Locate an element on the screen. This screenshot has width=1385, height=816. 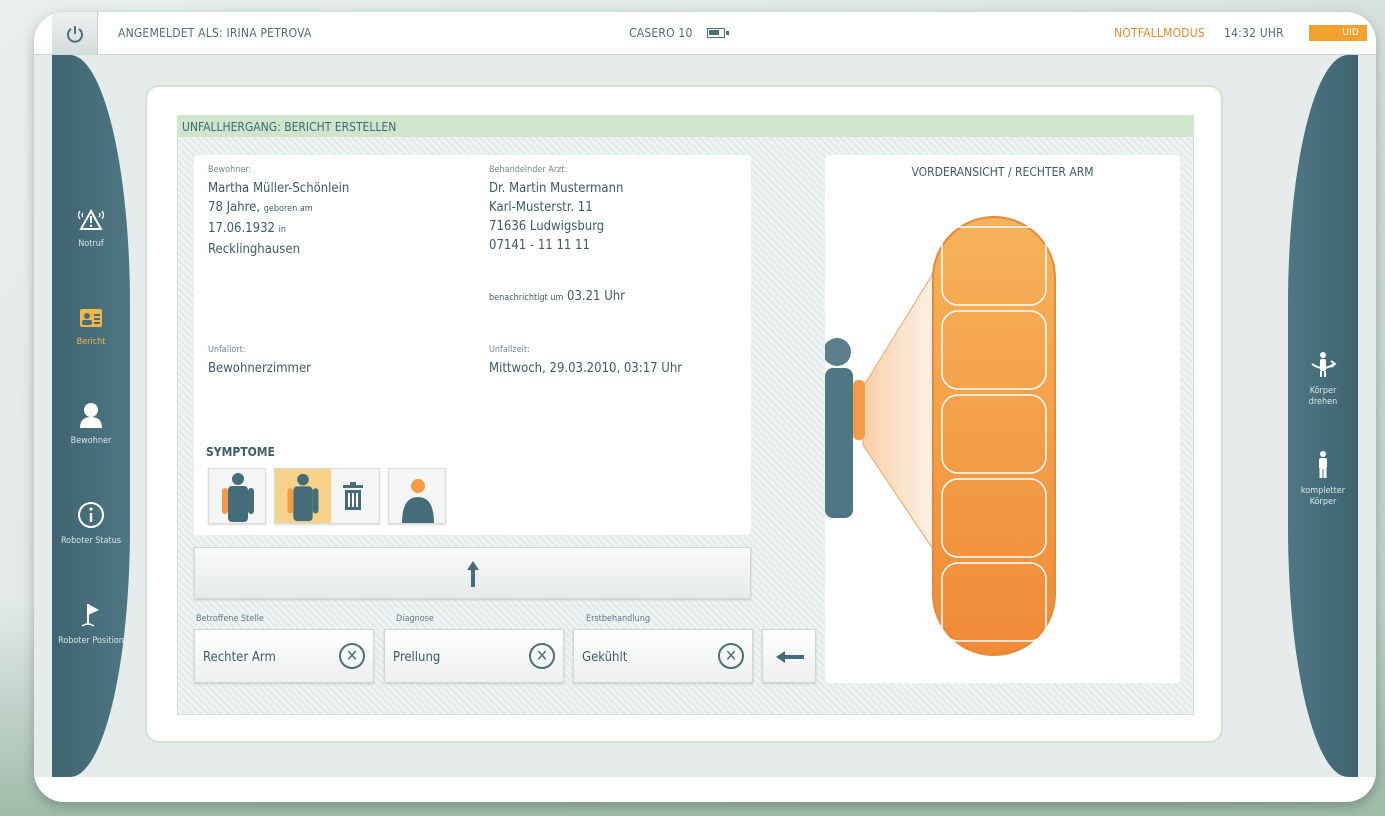
doctor-label: Behandelnder Arzt: is located at coordinates (528, 170).